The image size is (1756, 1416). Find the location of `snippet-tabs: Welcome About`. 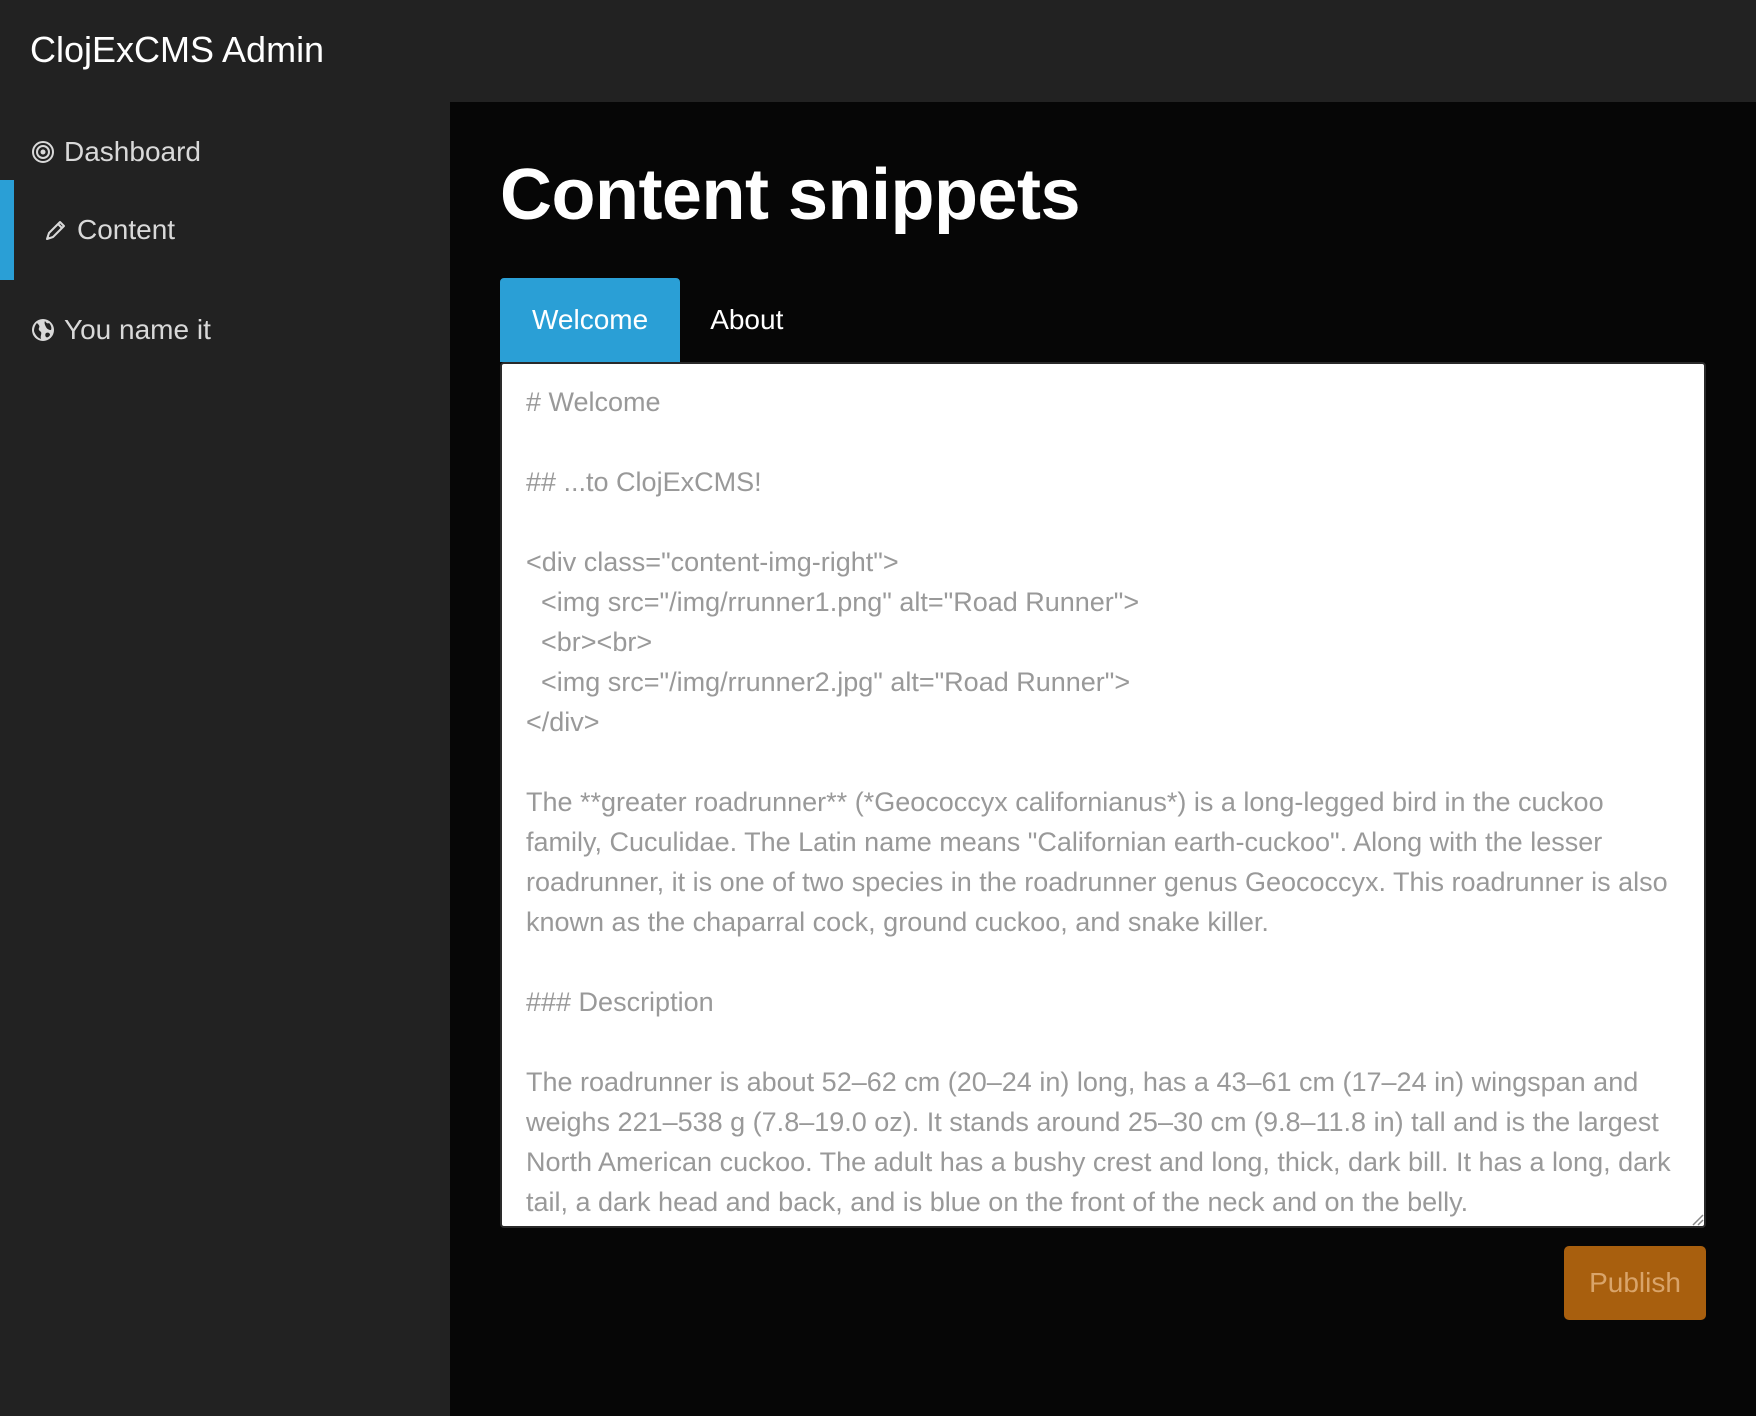

snippet-tabs: Welcome About is located at coordinates (656, 320).